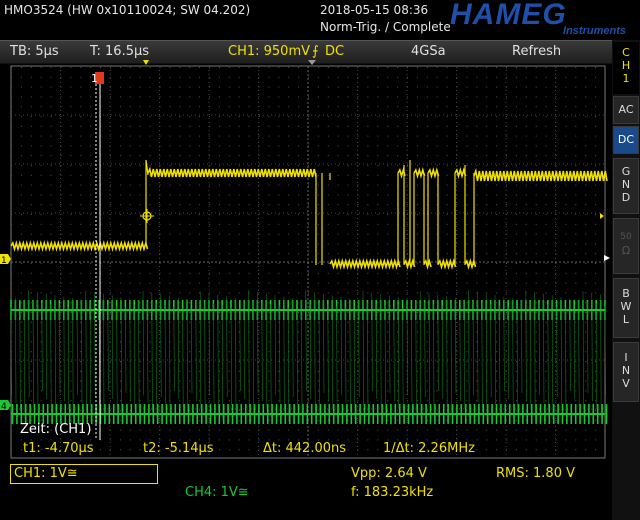 The width and height of the screenshot is (640, 520). Describe the element at coordinates (84, 474) in the screenshot. I see `ch1-scale-box: CH1: 1V≅` at that location.